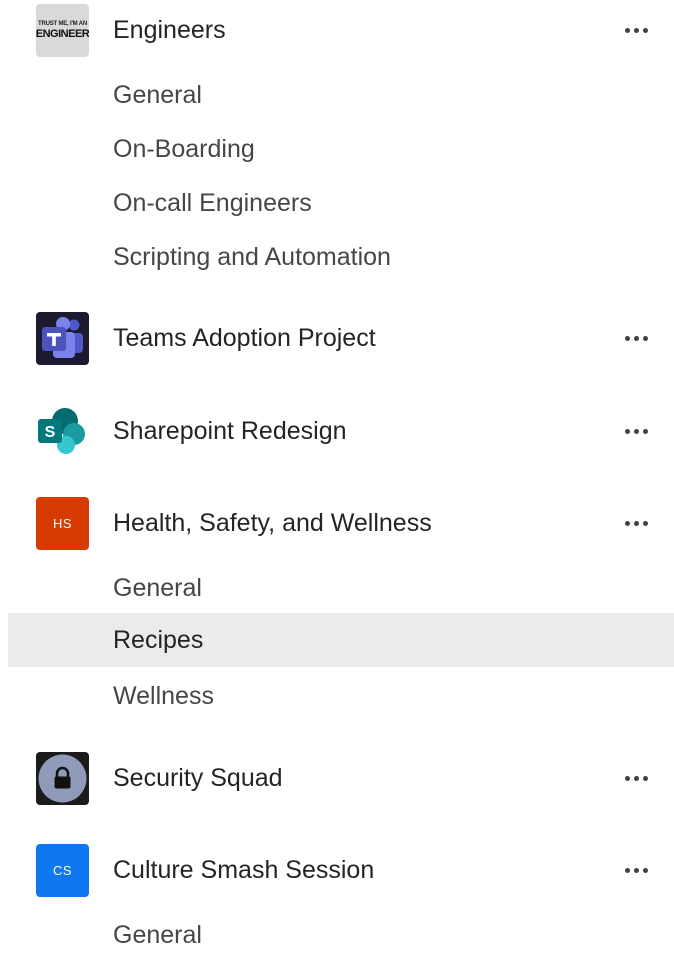  I want to click on team-name: Health, Safety, and Wellness, so click(272, 523).